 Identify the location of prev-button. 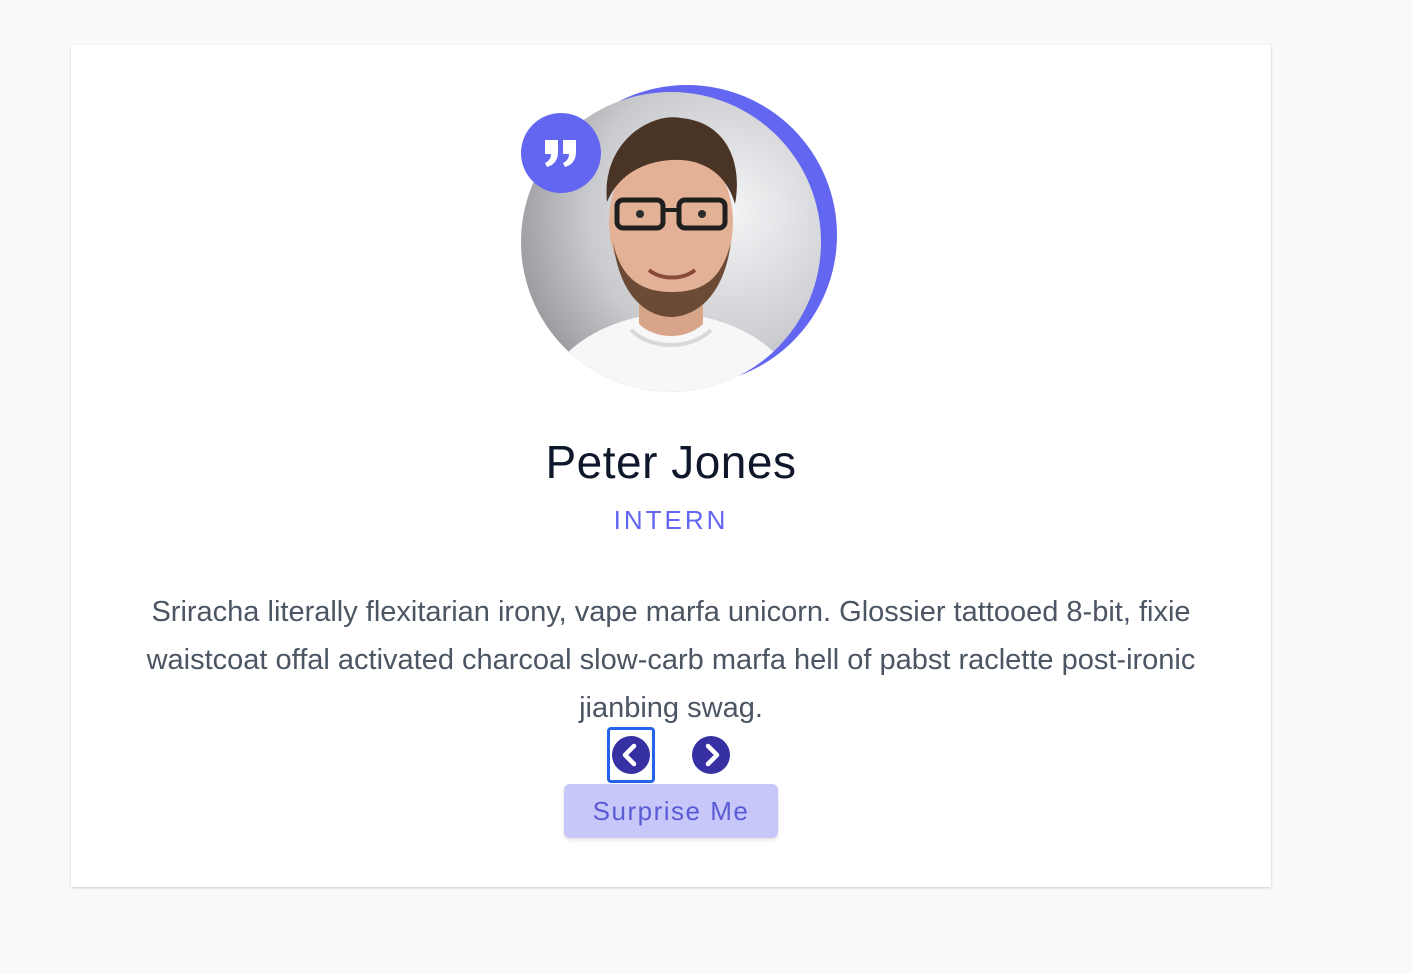
(631, 755).